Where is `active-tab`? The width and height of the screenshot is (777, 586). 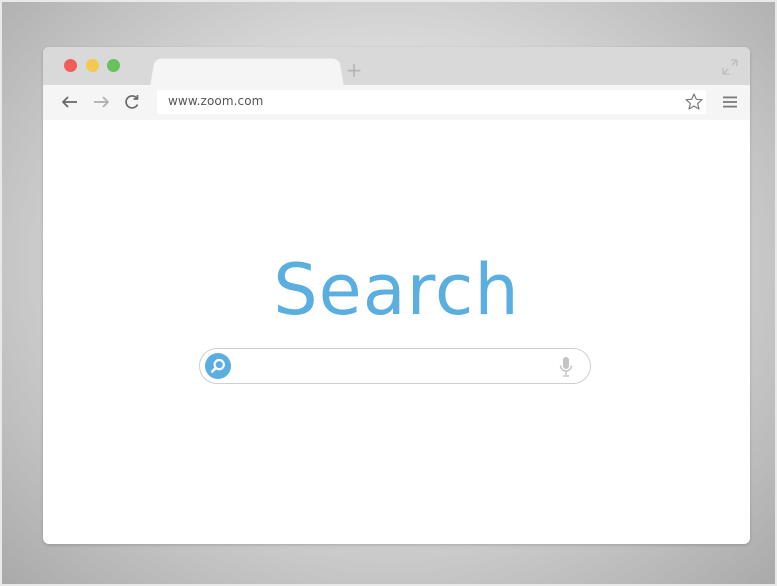
active-tab is located at coordinates (247, 72).